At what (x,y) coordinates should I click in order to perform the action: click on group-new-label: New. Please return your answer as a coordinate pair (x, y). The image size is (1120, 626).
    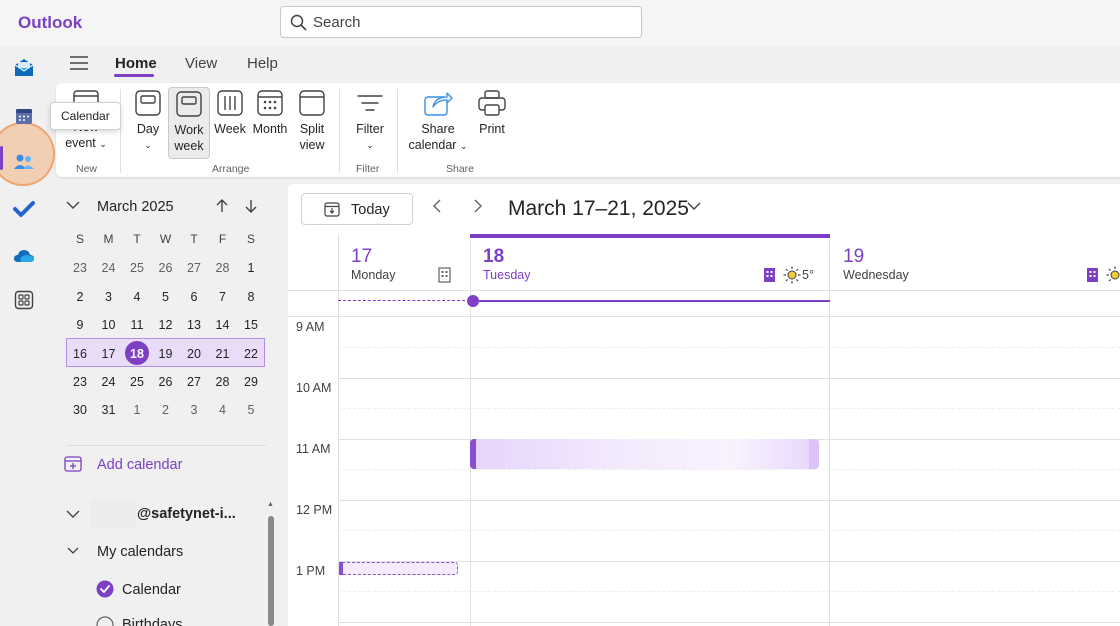
    Looking at the image, I should click on (87, 169).